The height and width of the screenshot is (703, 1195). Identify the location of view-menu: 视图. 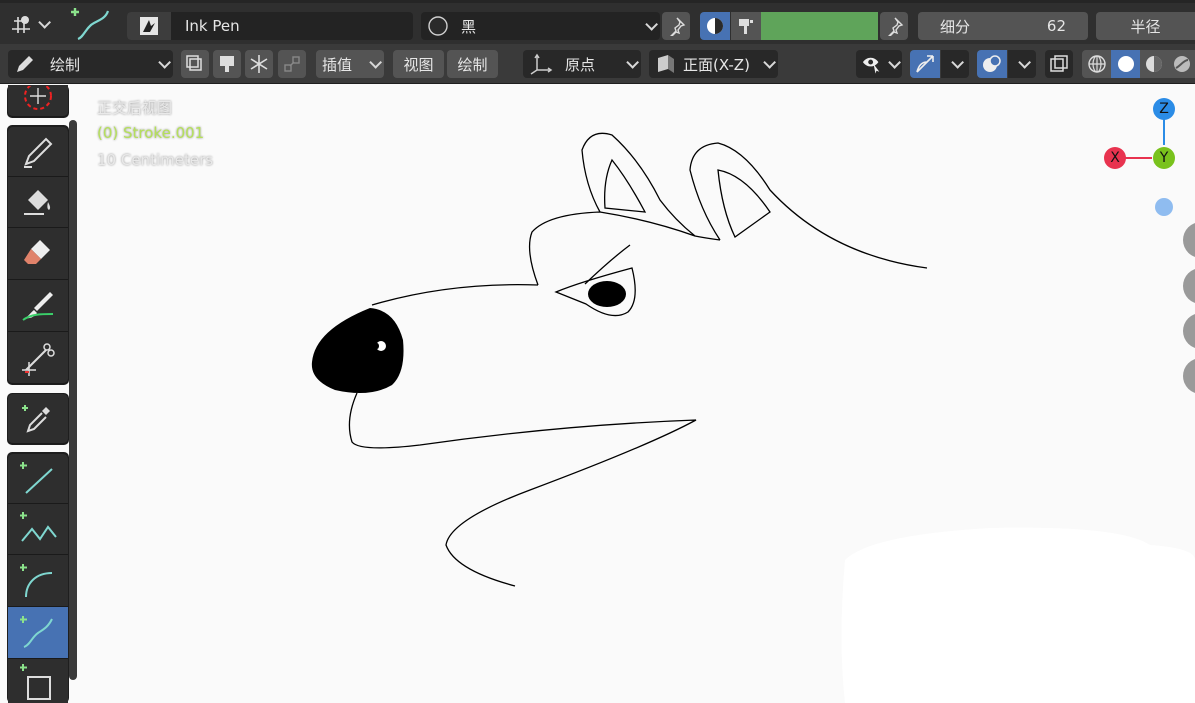
(418, 64).